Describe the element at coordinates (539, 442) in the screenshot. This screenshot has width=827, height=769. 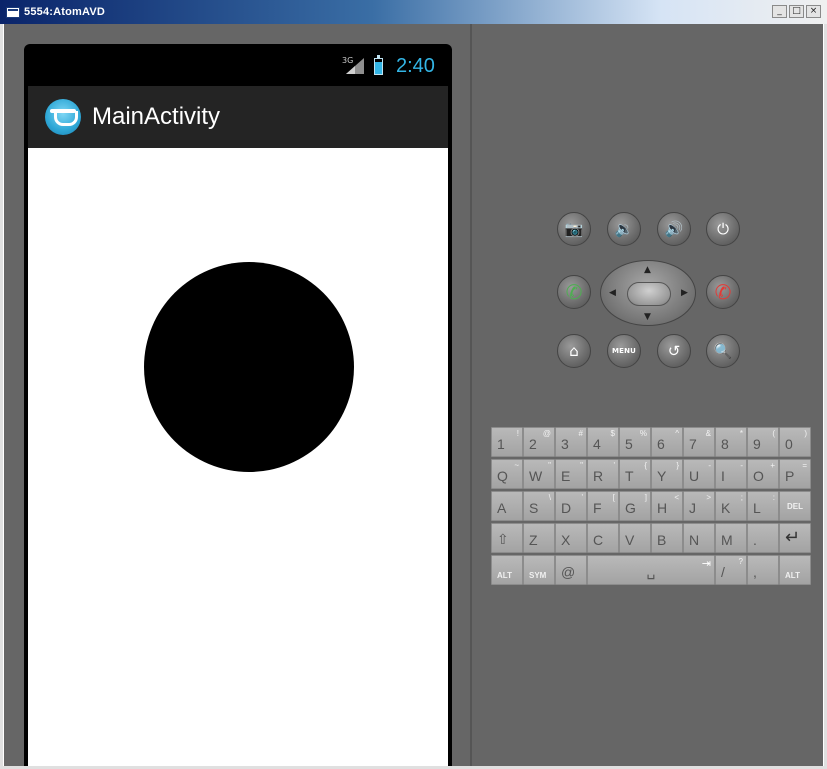
I see `key-2: 2 @` at that location.